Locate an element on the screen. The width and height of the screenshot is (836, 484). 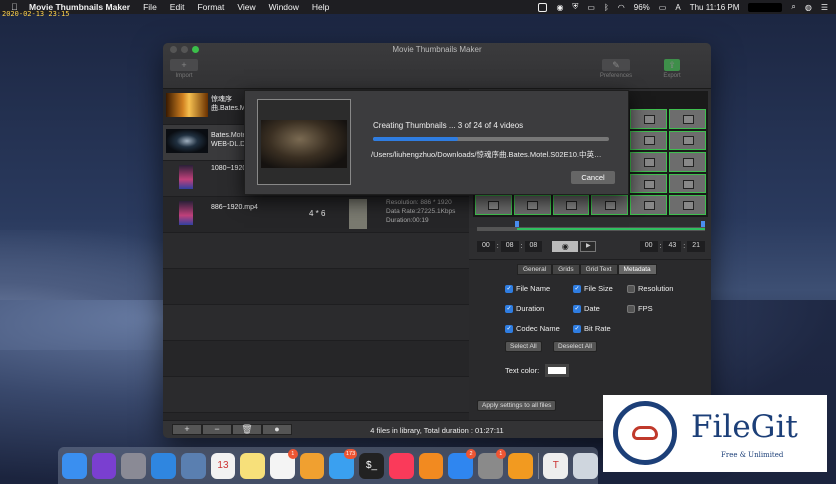
menu-edit: Edit is located at coordinates (177, 7).